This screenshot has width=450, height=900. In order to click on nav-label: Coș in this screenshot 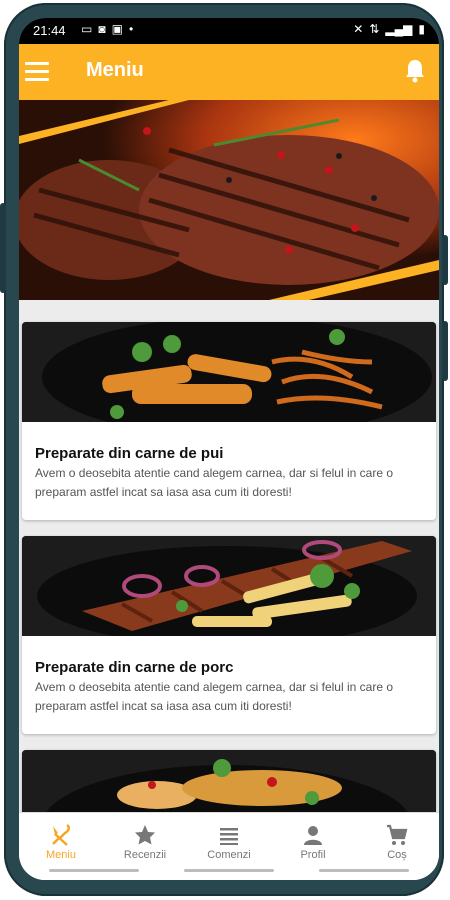, I will do `click(397, 855)`.